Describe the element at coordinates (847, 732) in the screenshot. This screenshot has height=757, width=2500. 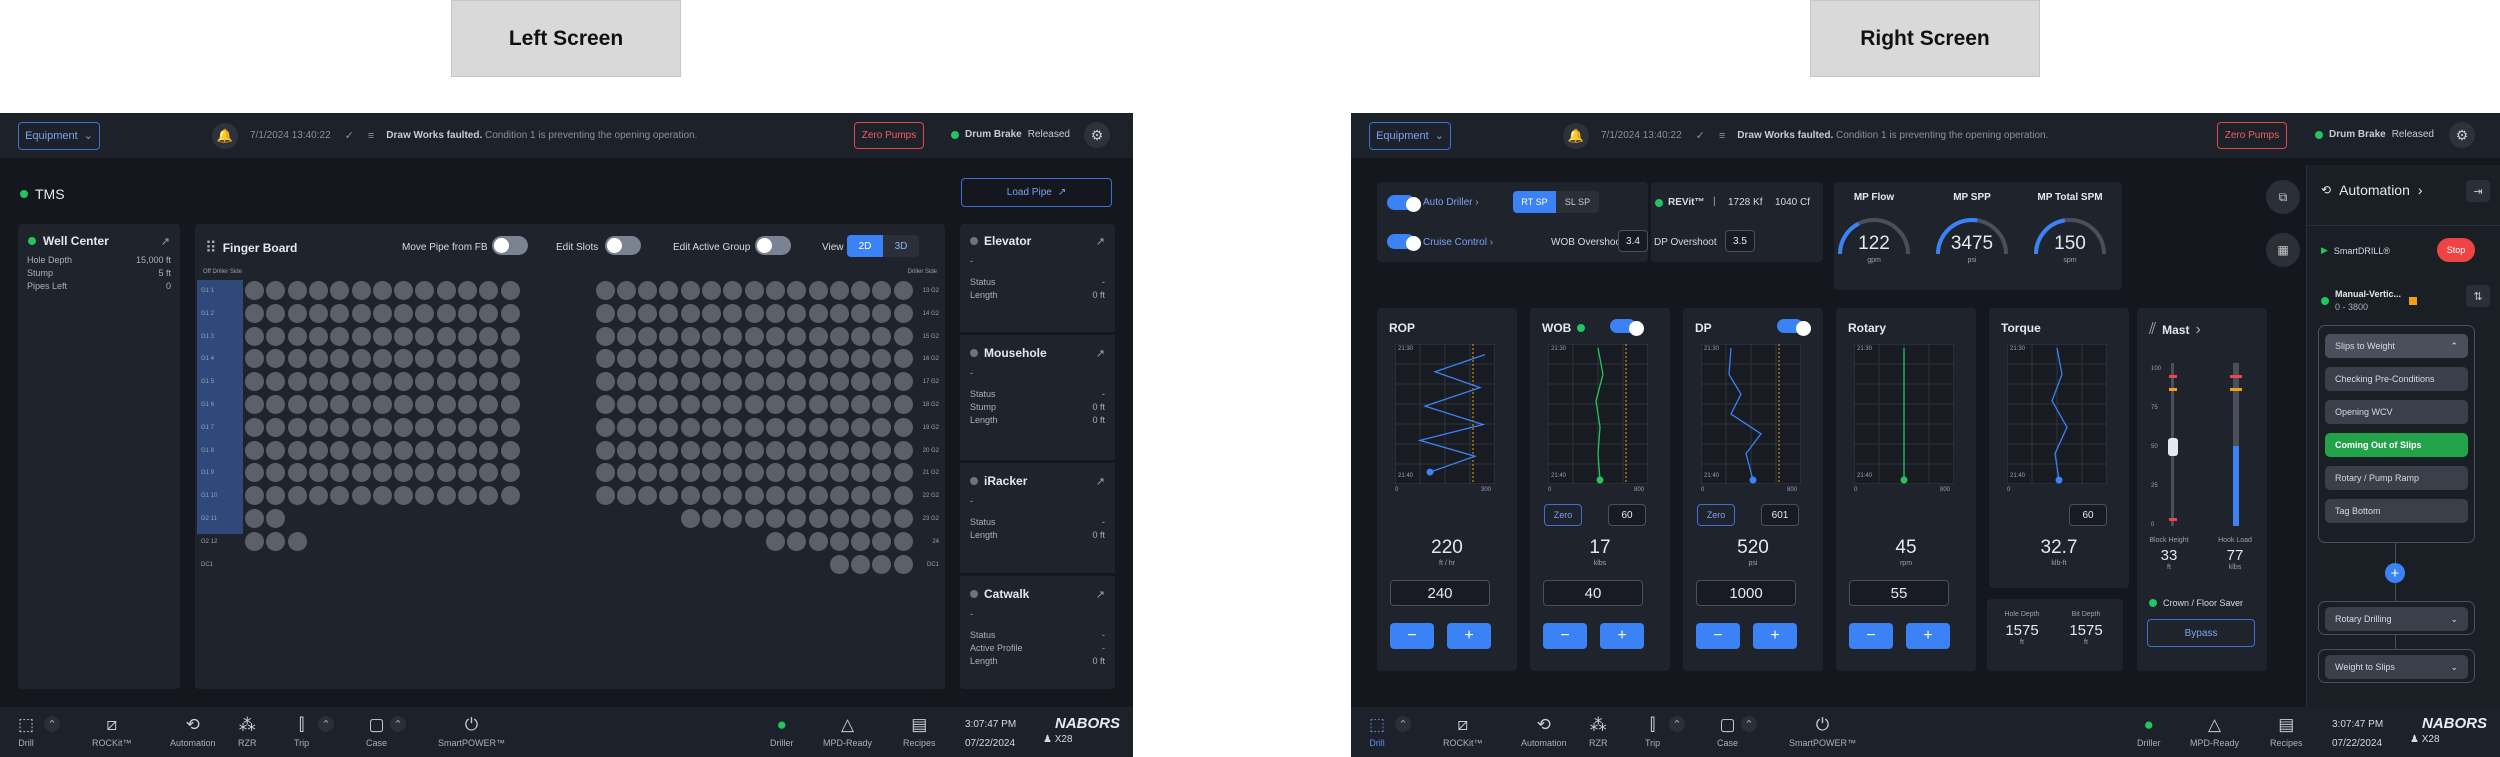
I see `mpd-ready-button: △ MPD-Ready` at that location.